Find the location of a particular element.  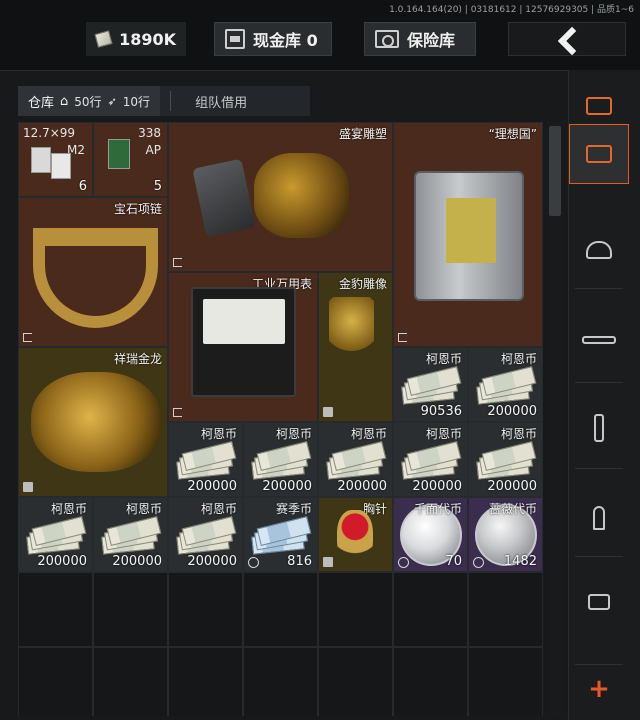

top-bar: 1890K 现金库 0 保险库 is located at coordinates (320, 39).